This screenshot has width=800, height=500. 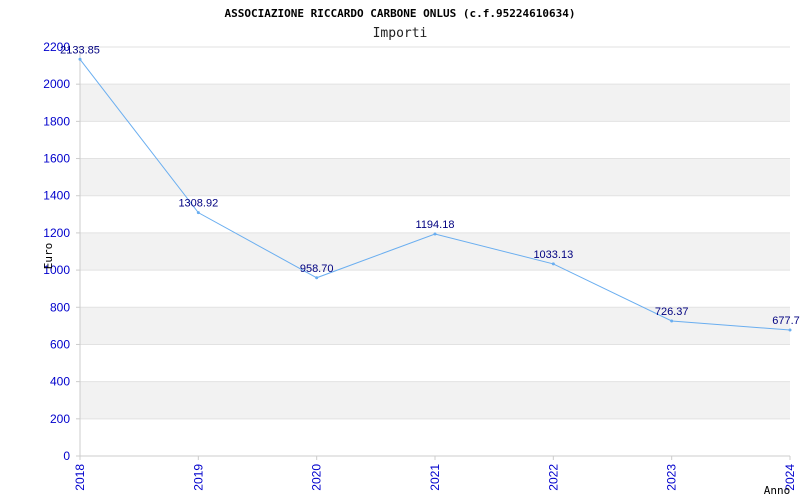 I want to click on chart-subtitle: Importi, so click(x=400, y=33).